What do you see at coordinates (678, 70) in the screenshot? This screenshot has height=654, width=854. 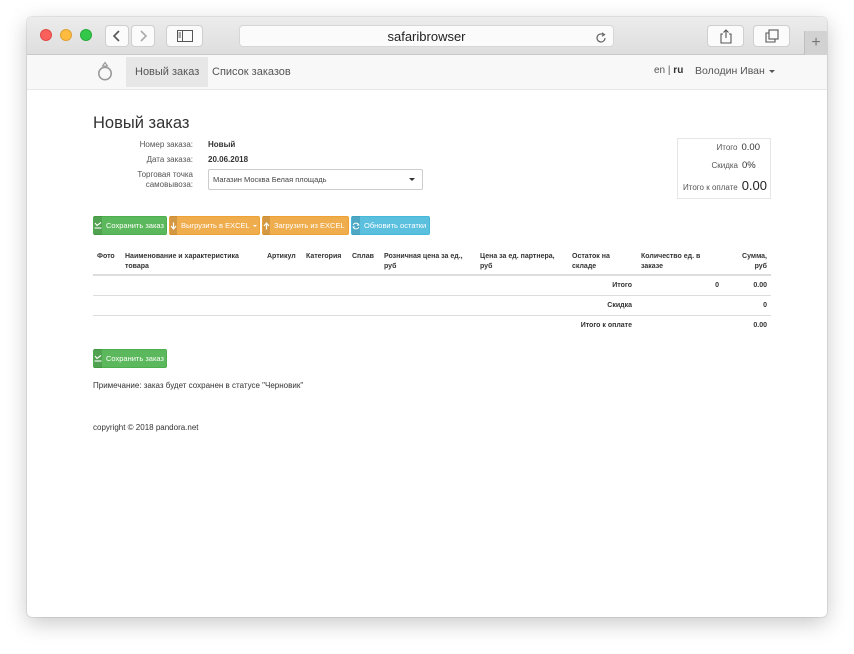 I see `lang-ru-link: ru` at bounding box center [678, 70].